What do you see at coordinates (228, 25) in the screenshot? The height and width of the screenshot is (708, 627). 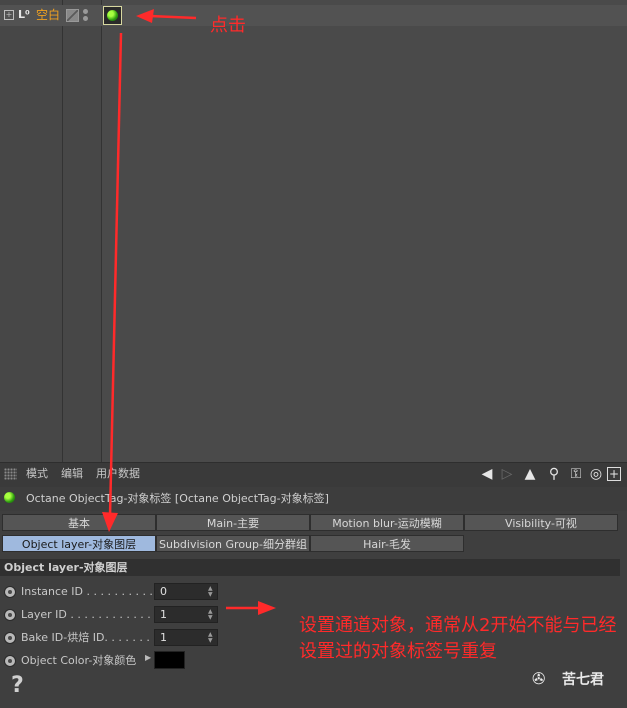 I see `click-annotation: 点击` at bounding box center [228, 25].